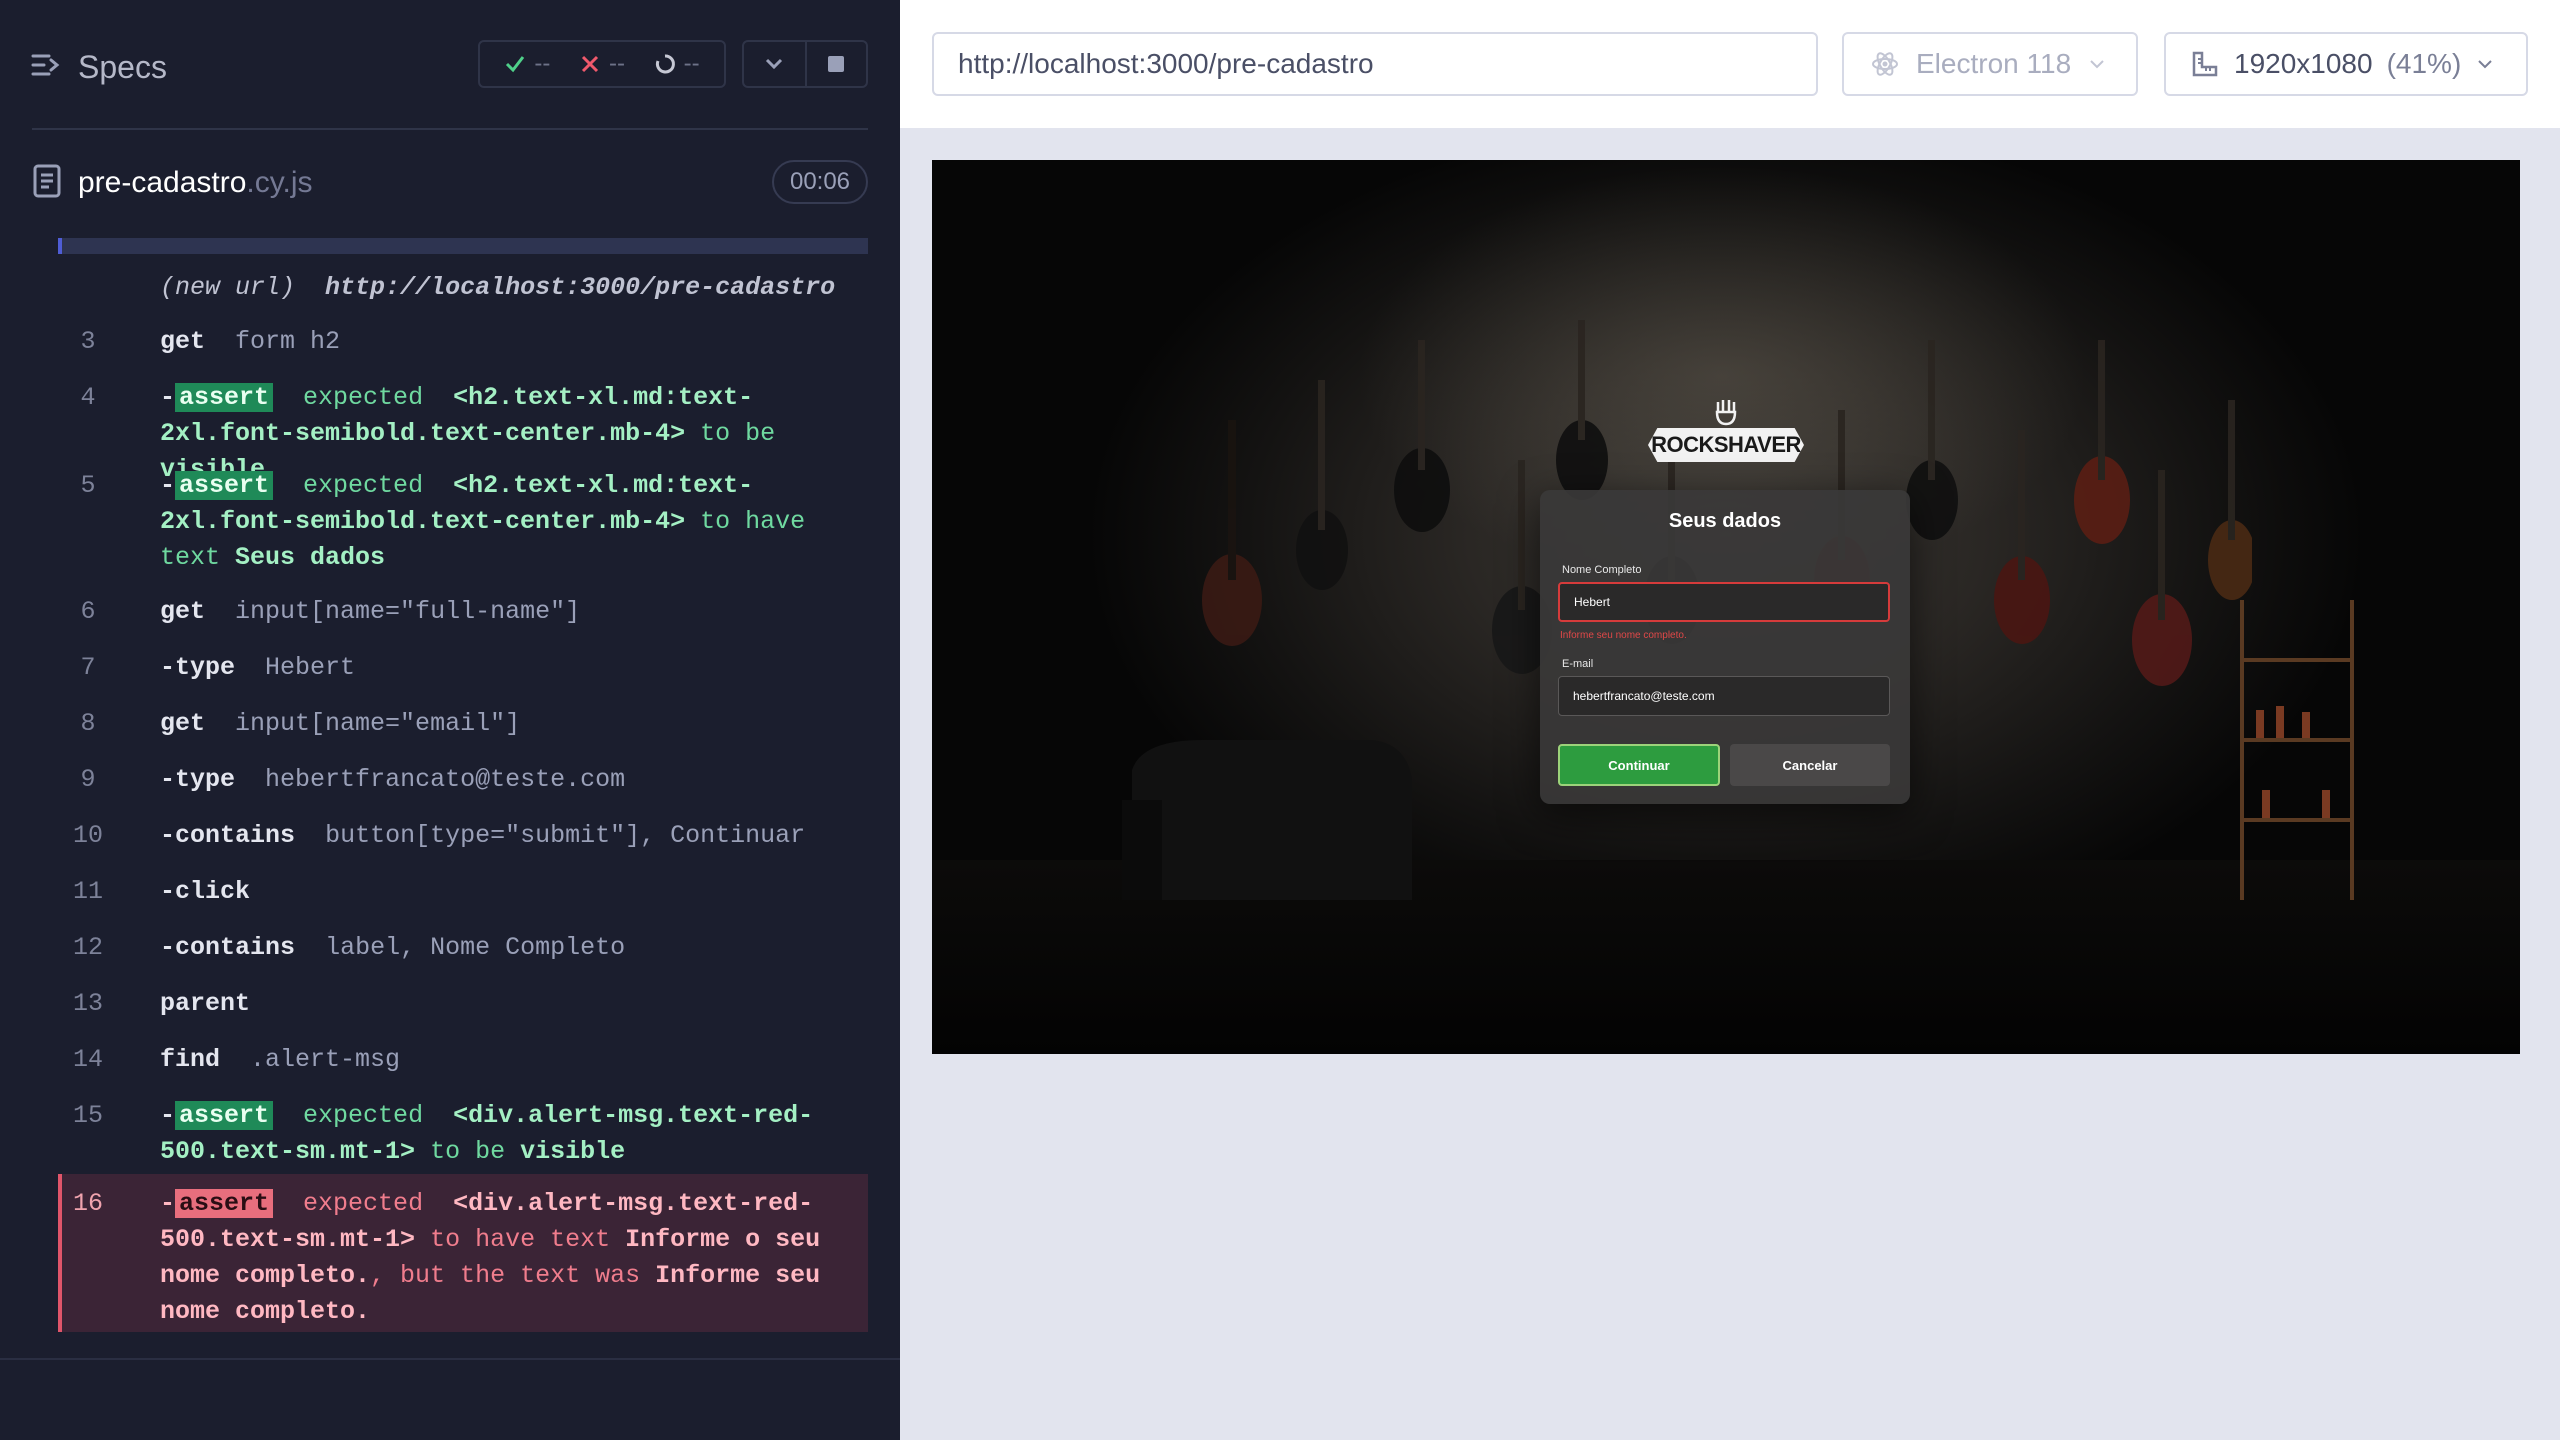 This screenshot has height=1440, width=2560. Describe the element at coordinates (520, 1239) in the screenshot. I see `assert-text: to have text` at that location.